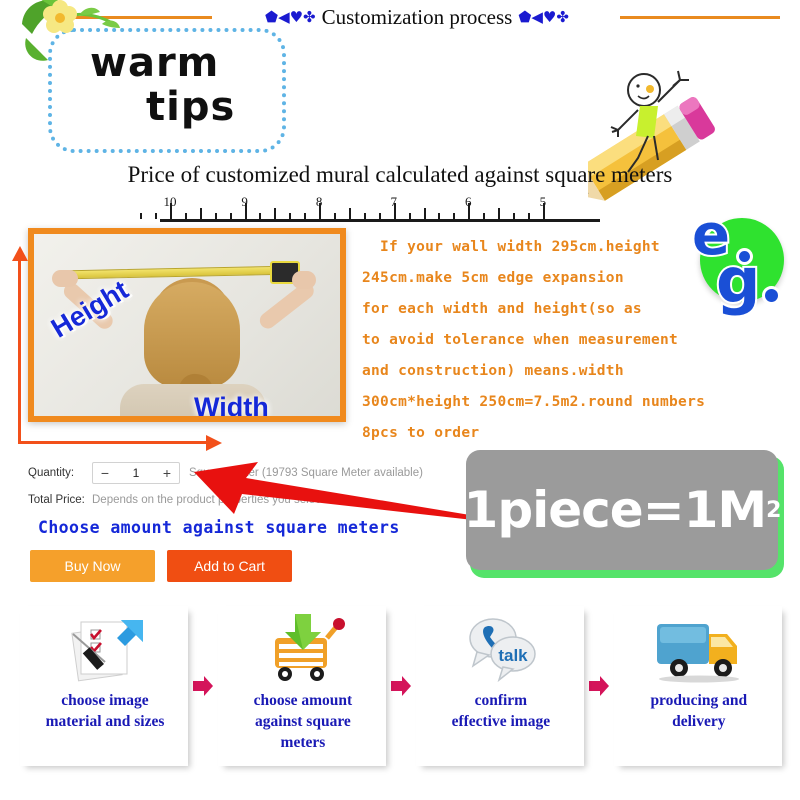 The height and width of the screenshot is (800, 800). I want to click on step3-label-line1: confirm, so click(501, 700).